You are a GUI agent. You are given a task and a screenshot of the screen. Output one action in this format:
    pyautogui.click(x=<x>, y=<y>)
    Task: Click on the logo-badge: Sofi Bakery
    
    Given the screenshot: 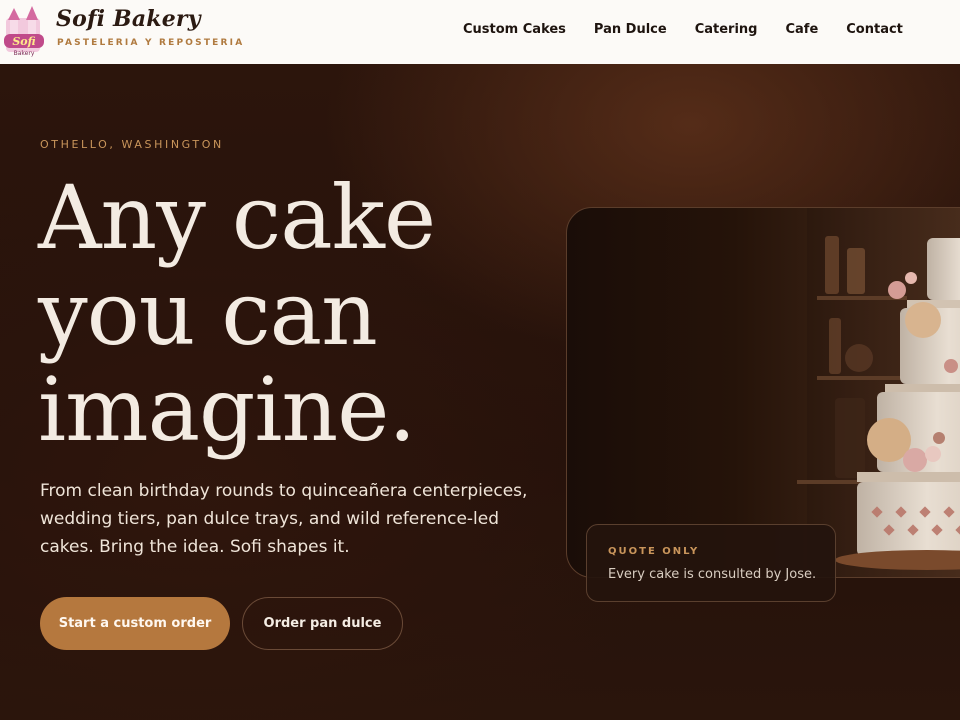 What is the action you would take?
    pyautogui.click(x=24, y=33)
    